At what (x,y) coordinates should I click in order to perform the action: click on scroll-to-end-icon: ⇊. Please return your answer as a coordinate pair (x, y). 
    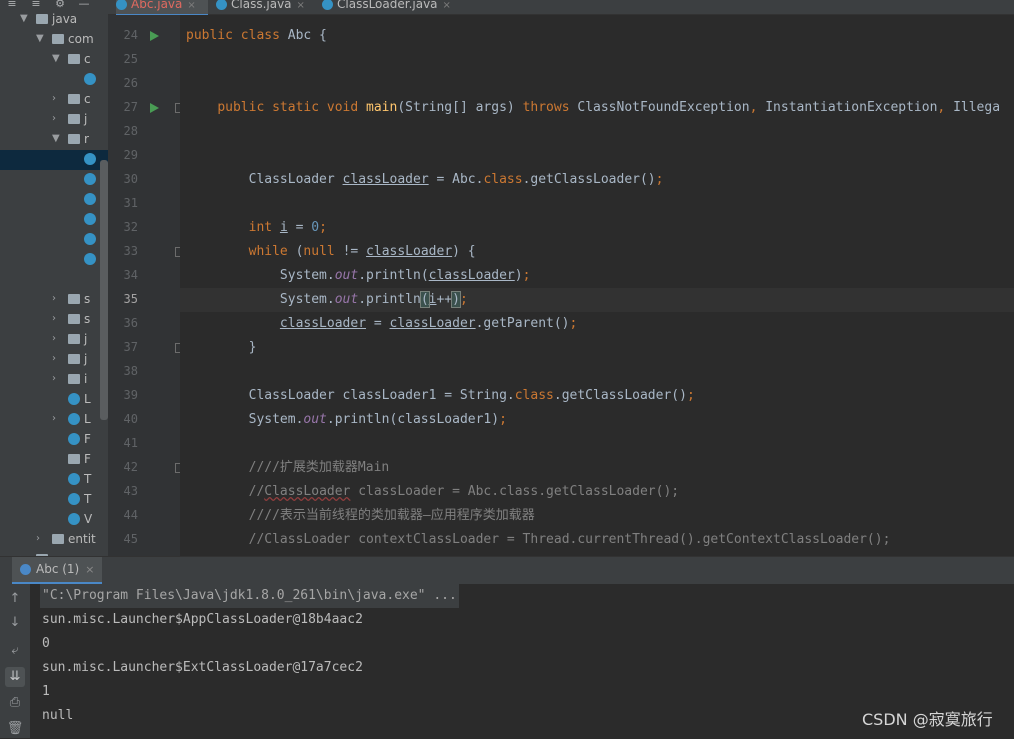
    Looking at the image, I should click on (15, 677).